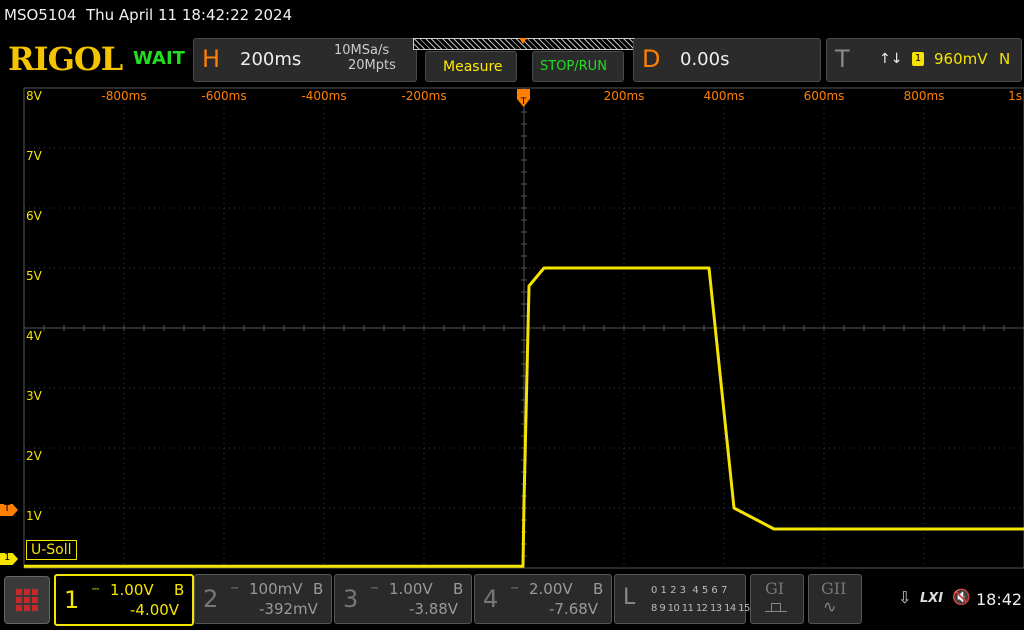  I want to click on channel-3-box: 3 ⎓ 1.00V B -3.88V, so click(403, 599).